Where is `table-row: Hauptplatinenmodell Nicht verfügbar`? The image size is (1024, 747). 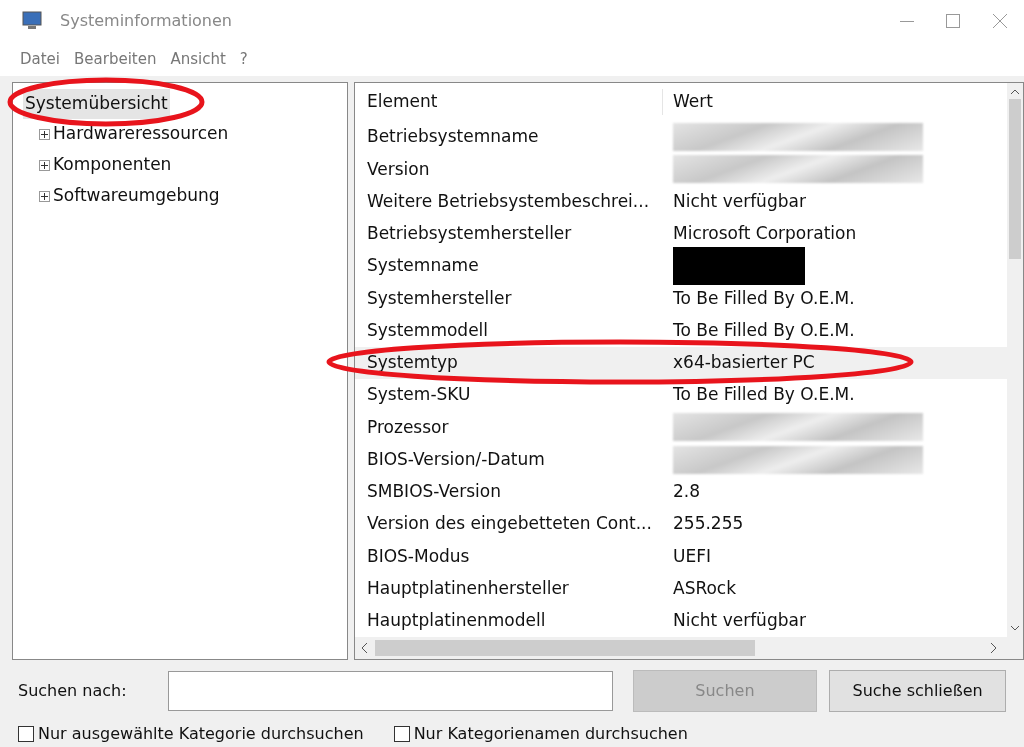
table-row: Hauptplatinenmodell Nicht verfügbar is located at coordinates (681, 620).